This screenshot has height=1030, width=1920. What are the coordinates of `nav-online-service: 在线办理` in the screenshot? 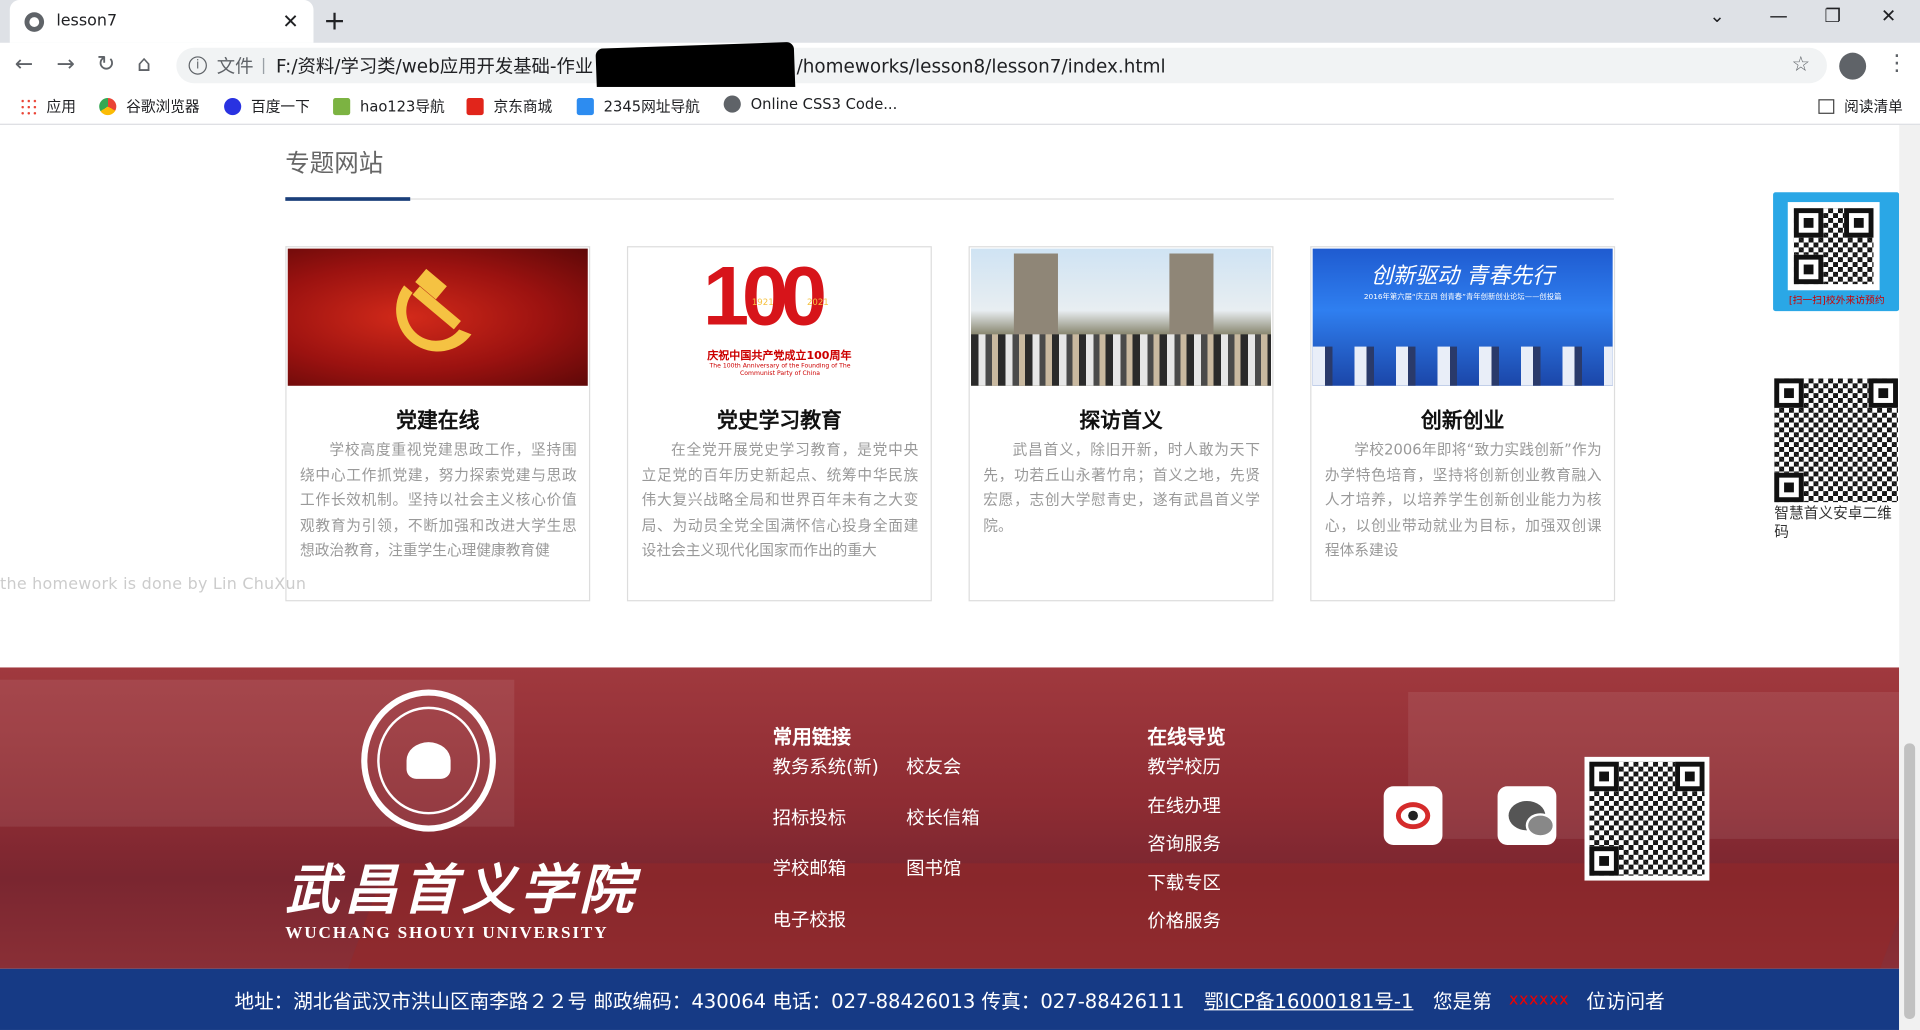 It's located at (1183, 805).